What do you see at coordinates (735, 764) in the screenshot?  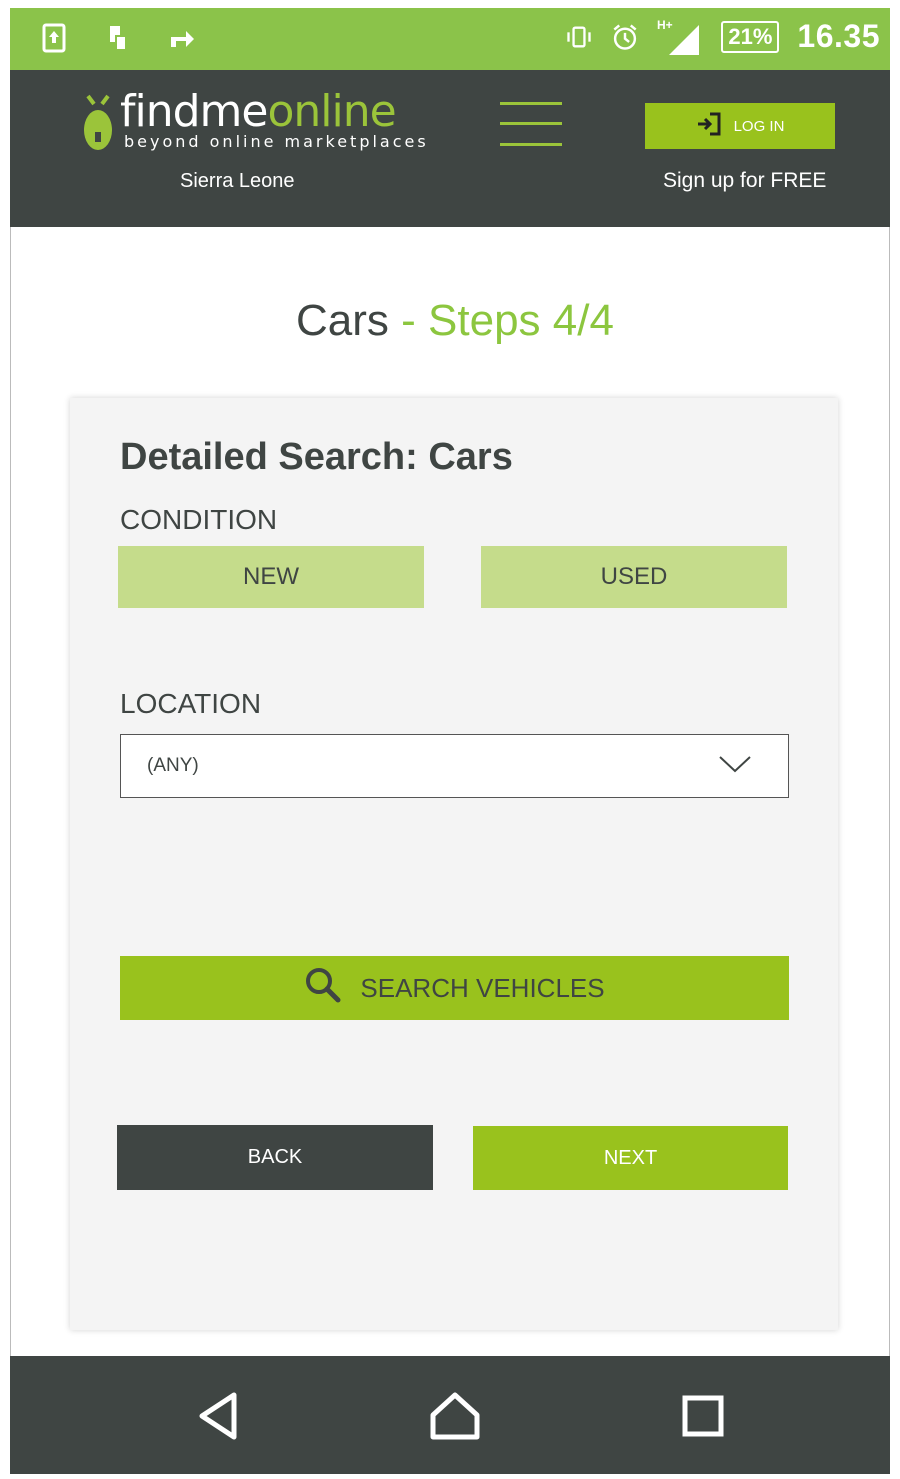 I see `chevron-down-icon` at bounding box center [735, 764].